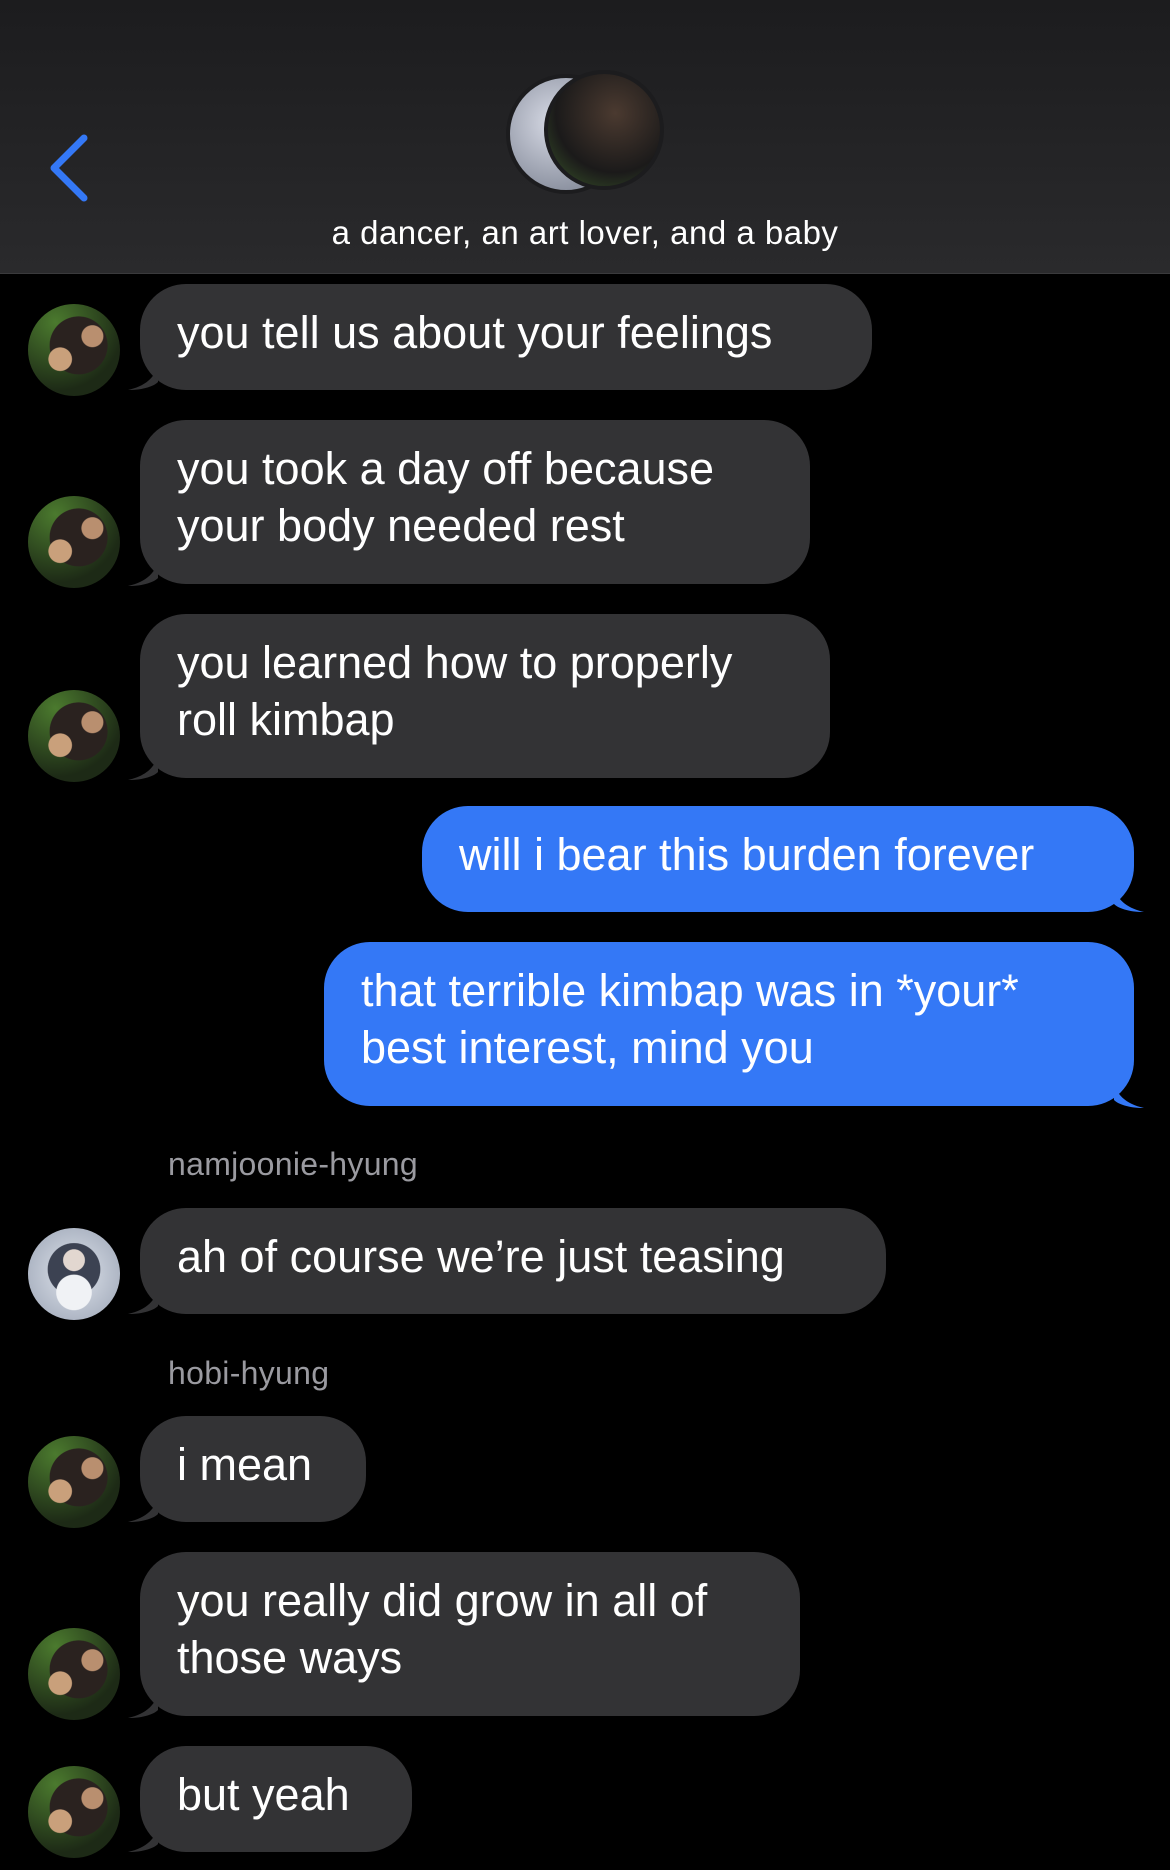 This screenshot has height=1870, width=1170. I want to click on message-bubble: will i bear this burden forever, so click(778, 859).